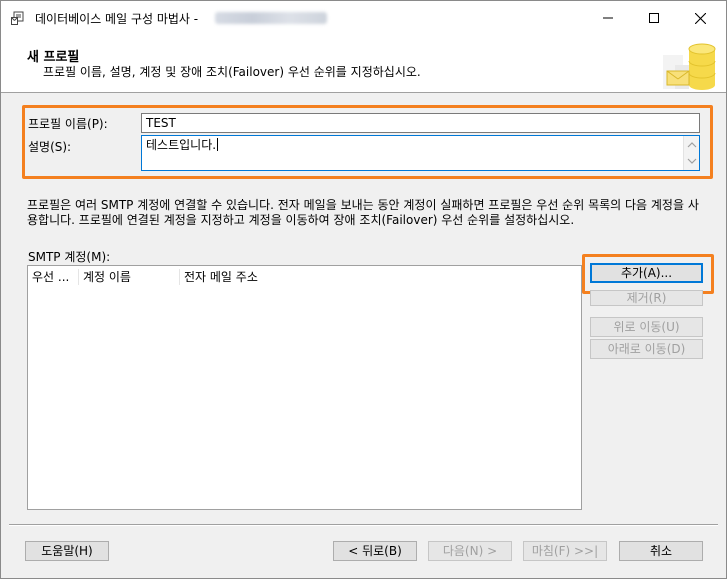 The height and width of the screenshot is (579, 727). I want to click on move-up-button: 위로 이동(U), so click(646, 327).